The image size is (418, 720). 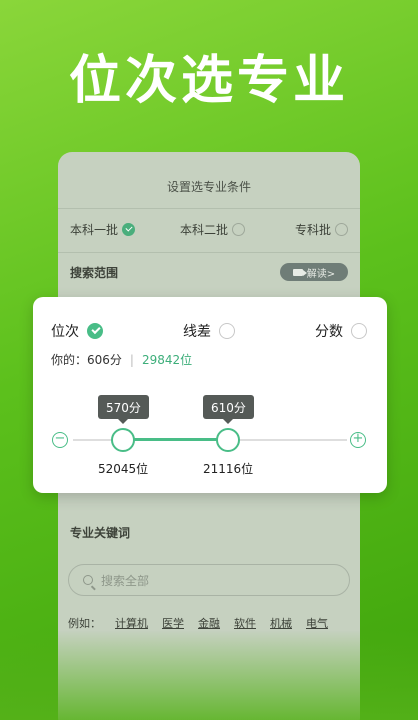 I want to click on example-tags: 例如： 计算机 医学 金融 软件 机械 电气, so click(x=198, y=623).